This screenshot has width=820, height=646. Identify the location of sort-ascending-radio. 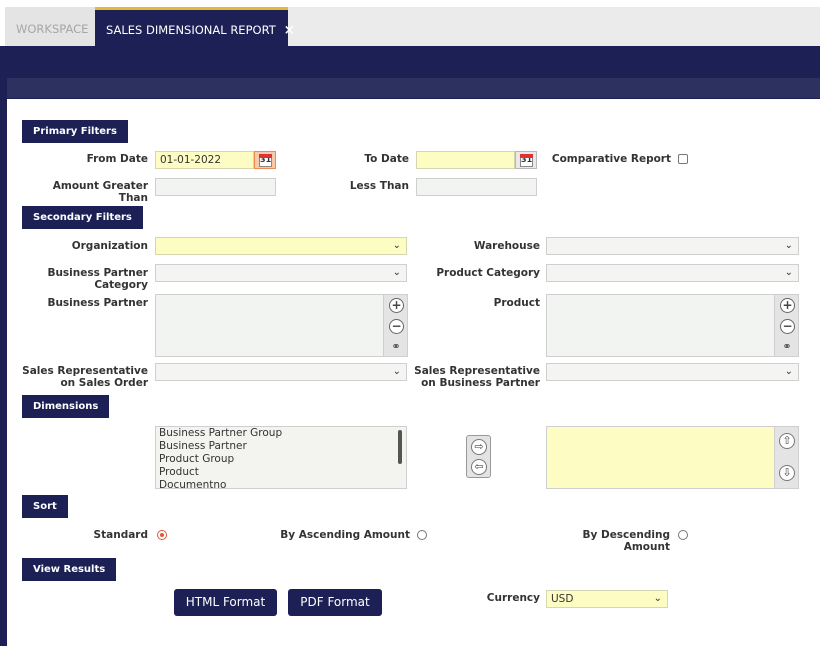
(422, 535).